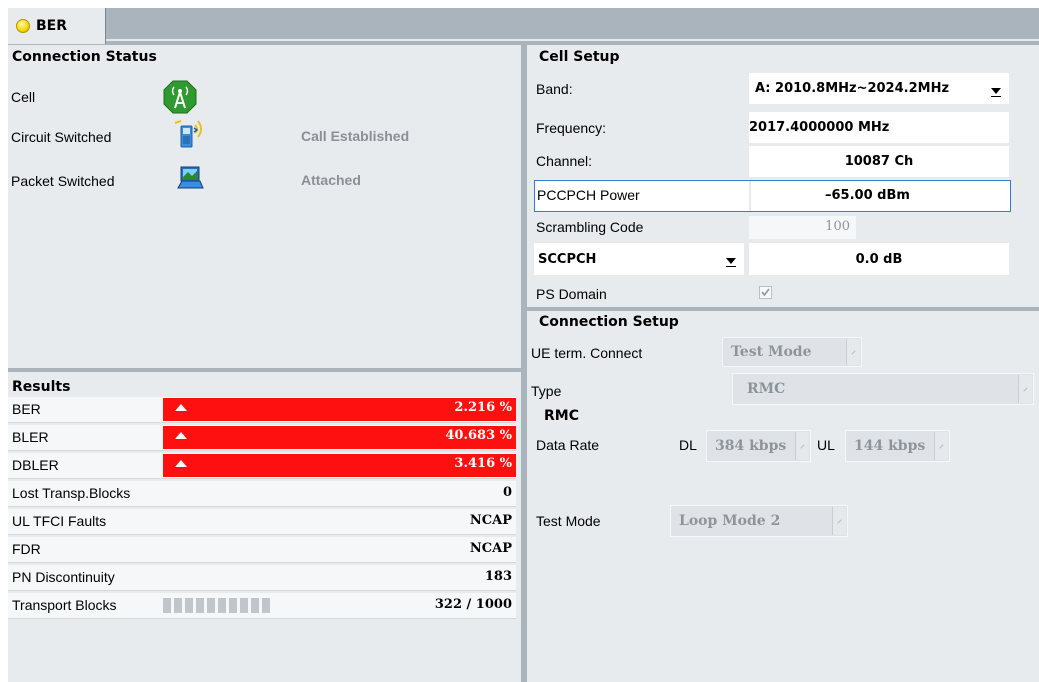 Image resolution: width=1039 pixels, height=682 pixels. What do you see at coordinates (23, 26) in the screenshot?
I see `status-led-icon` at bounding box center [23, 26].